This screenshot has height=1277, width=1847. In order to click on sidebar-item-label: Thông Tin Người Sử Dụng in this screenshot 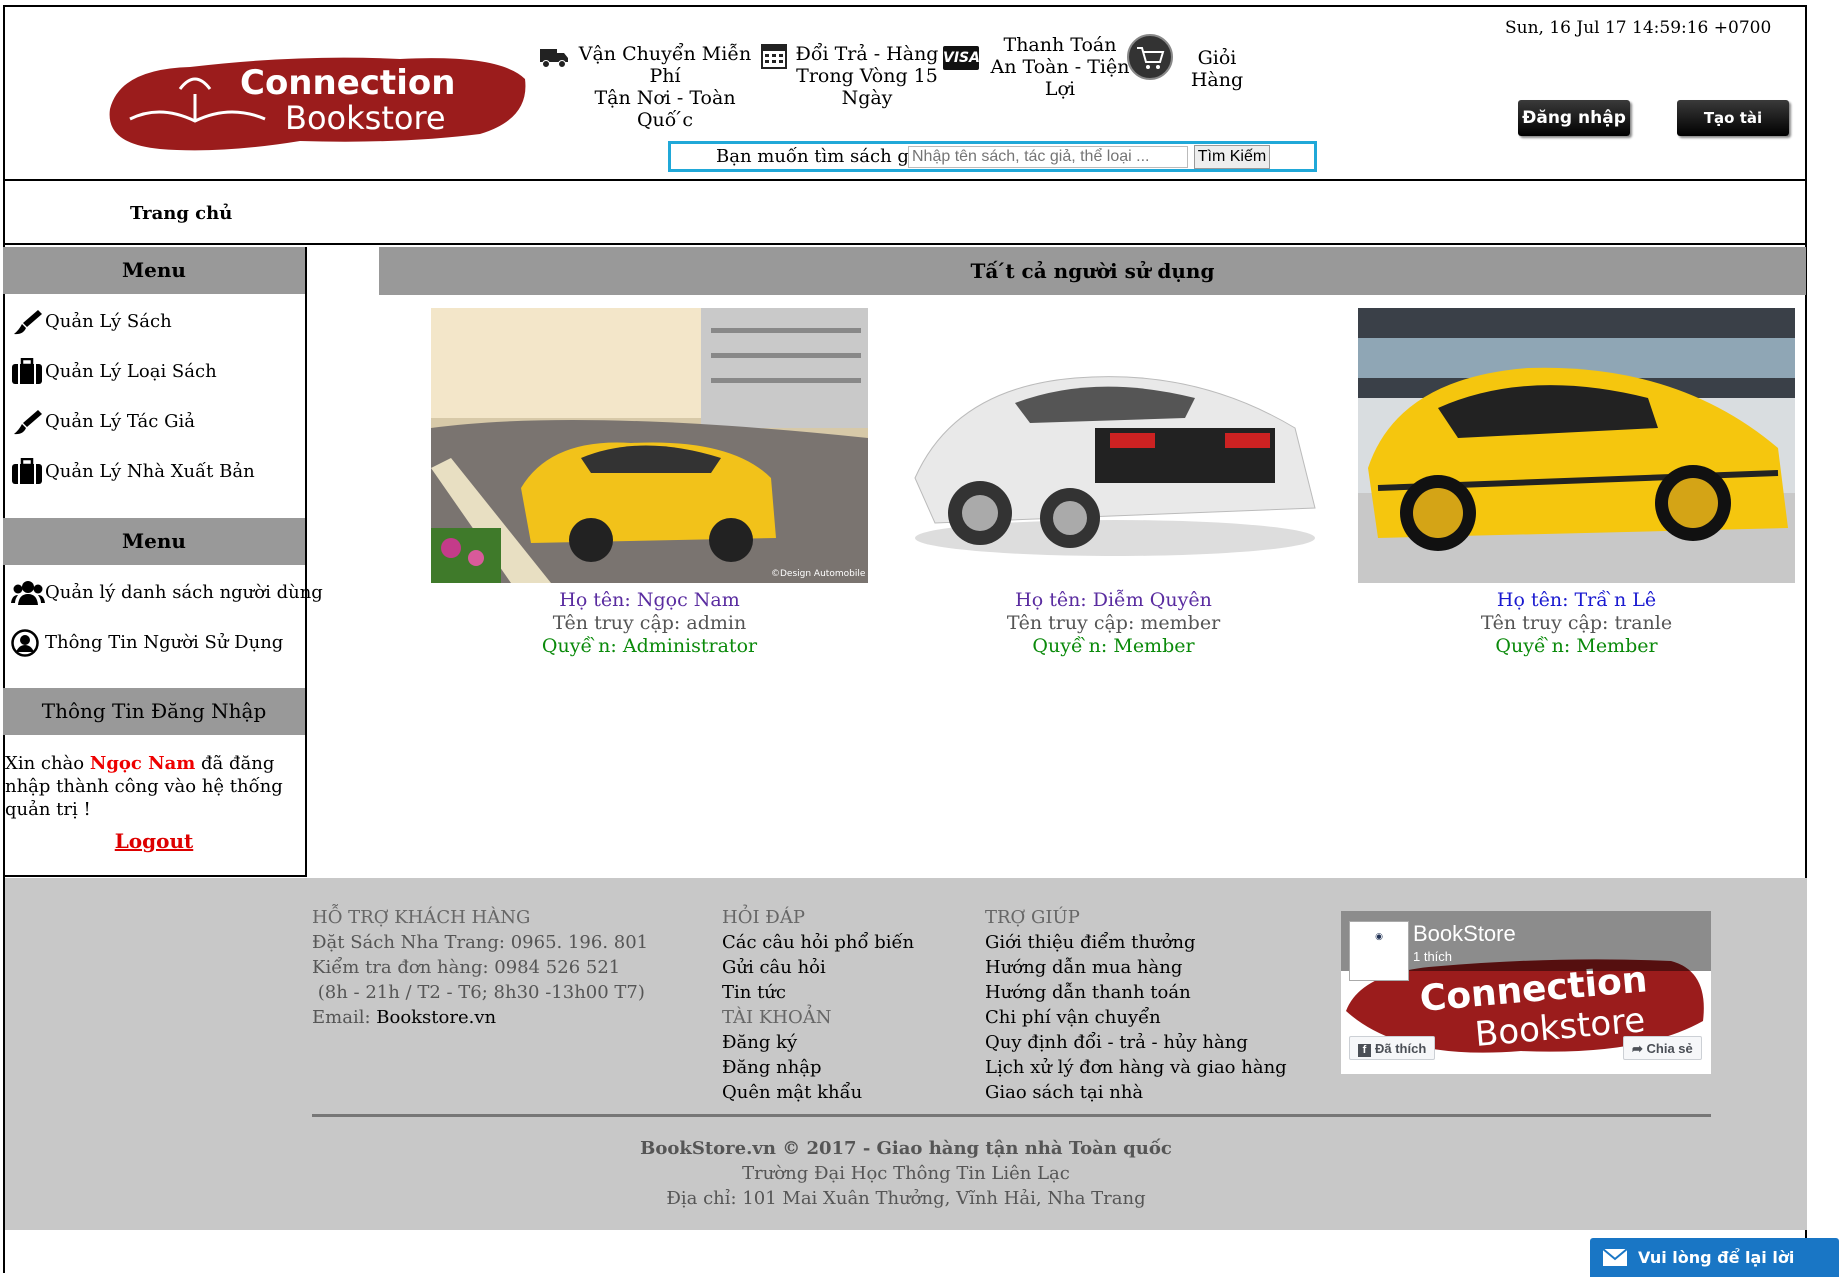, I will do `click(164, 642)`.